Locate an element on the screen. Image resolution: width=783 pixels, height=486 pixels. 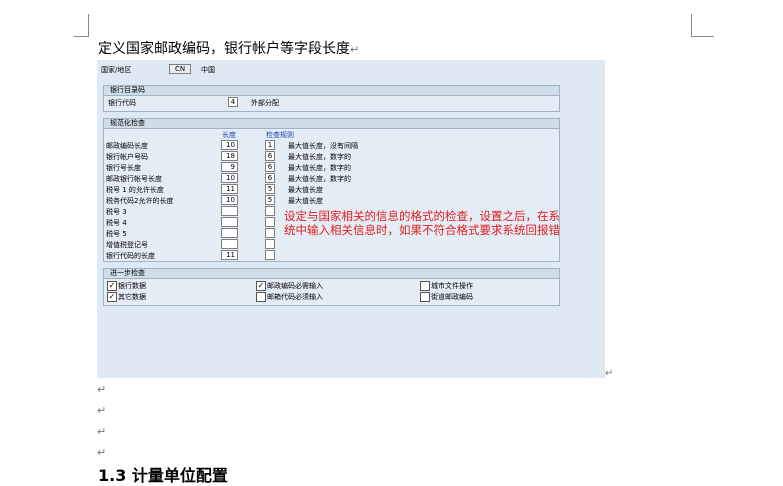
other-data-checkbox: ✓ is located at coordinates (112, 297).